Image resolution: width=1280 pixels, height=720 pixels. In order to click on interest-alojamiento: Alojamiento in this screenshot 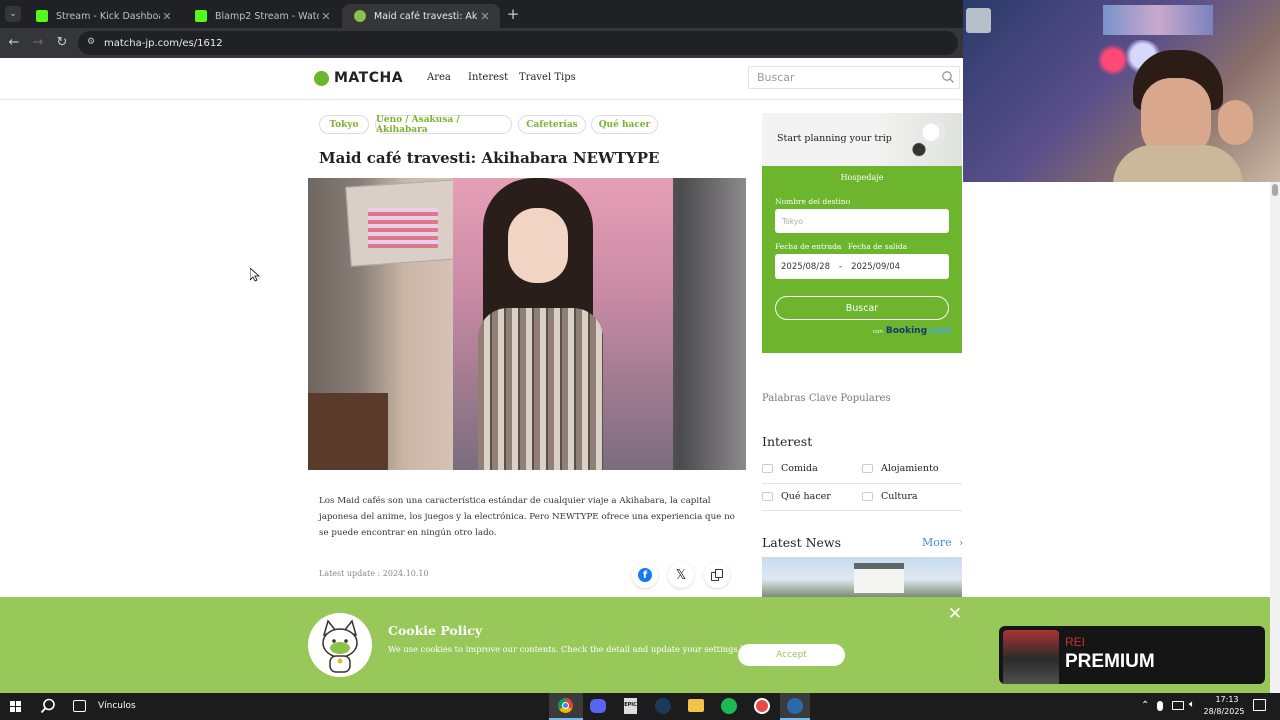, I will do `click(900, 468)`.